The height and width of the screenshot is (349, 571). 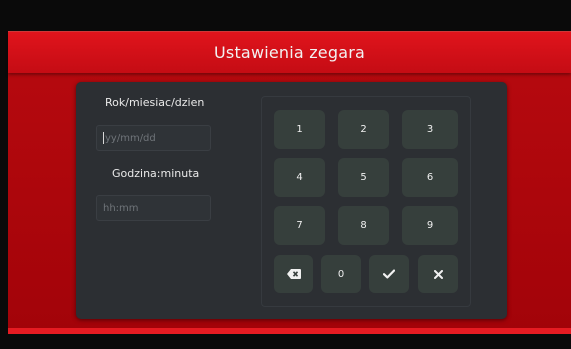 What do you see at coordinates (299, 129) in the screenshot?
I see `key-1: 1` at bounding box center [299, 129].